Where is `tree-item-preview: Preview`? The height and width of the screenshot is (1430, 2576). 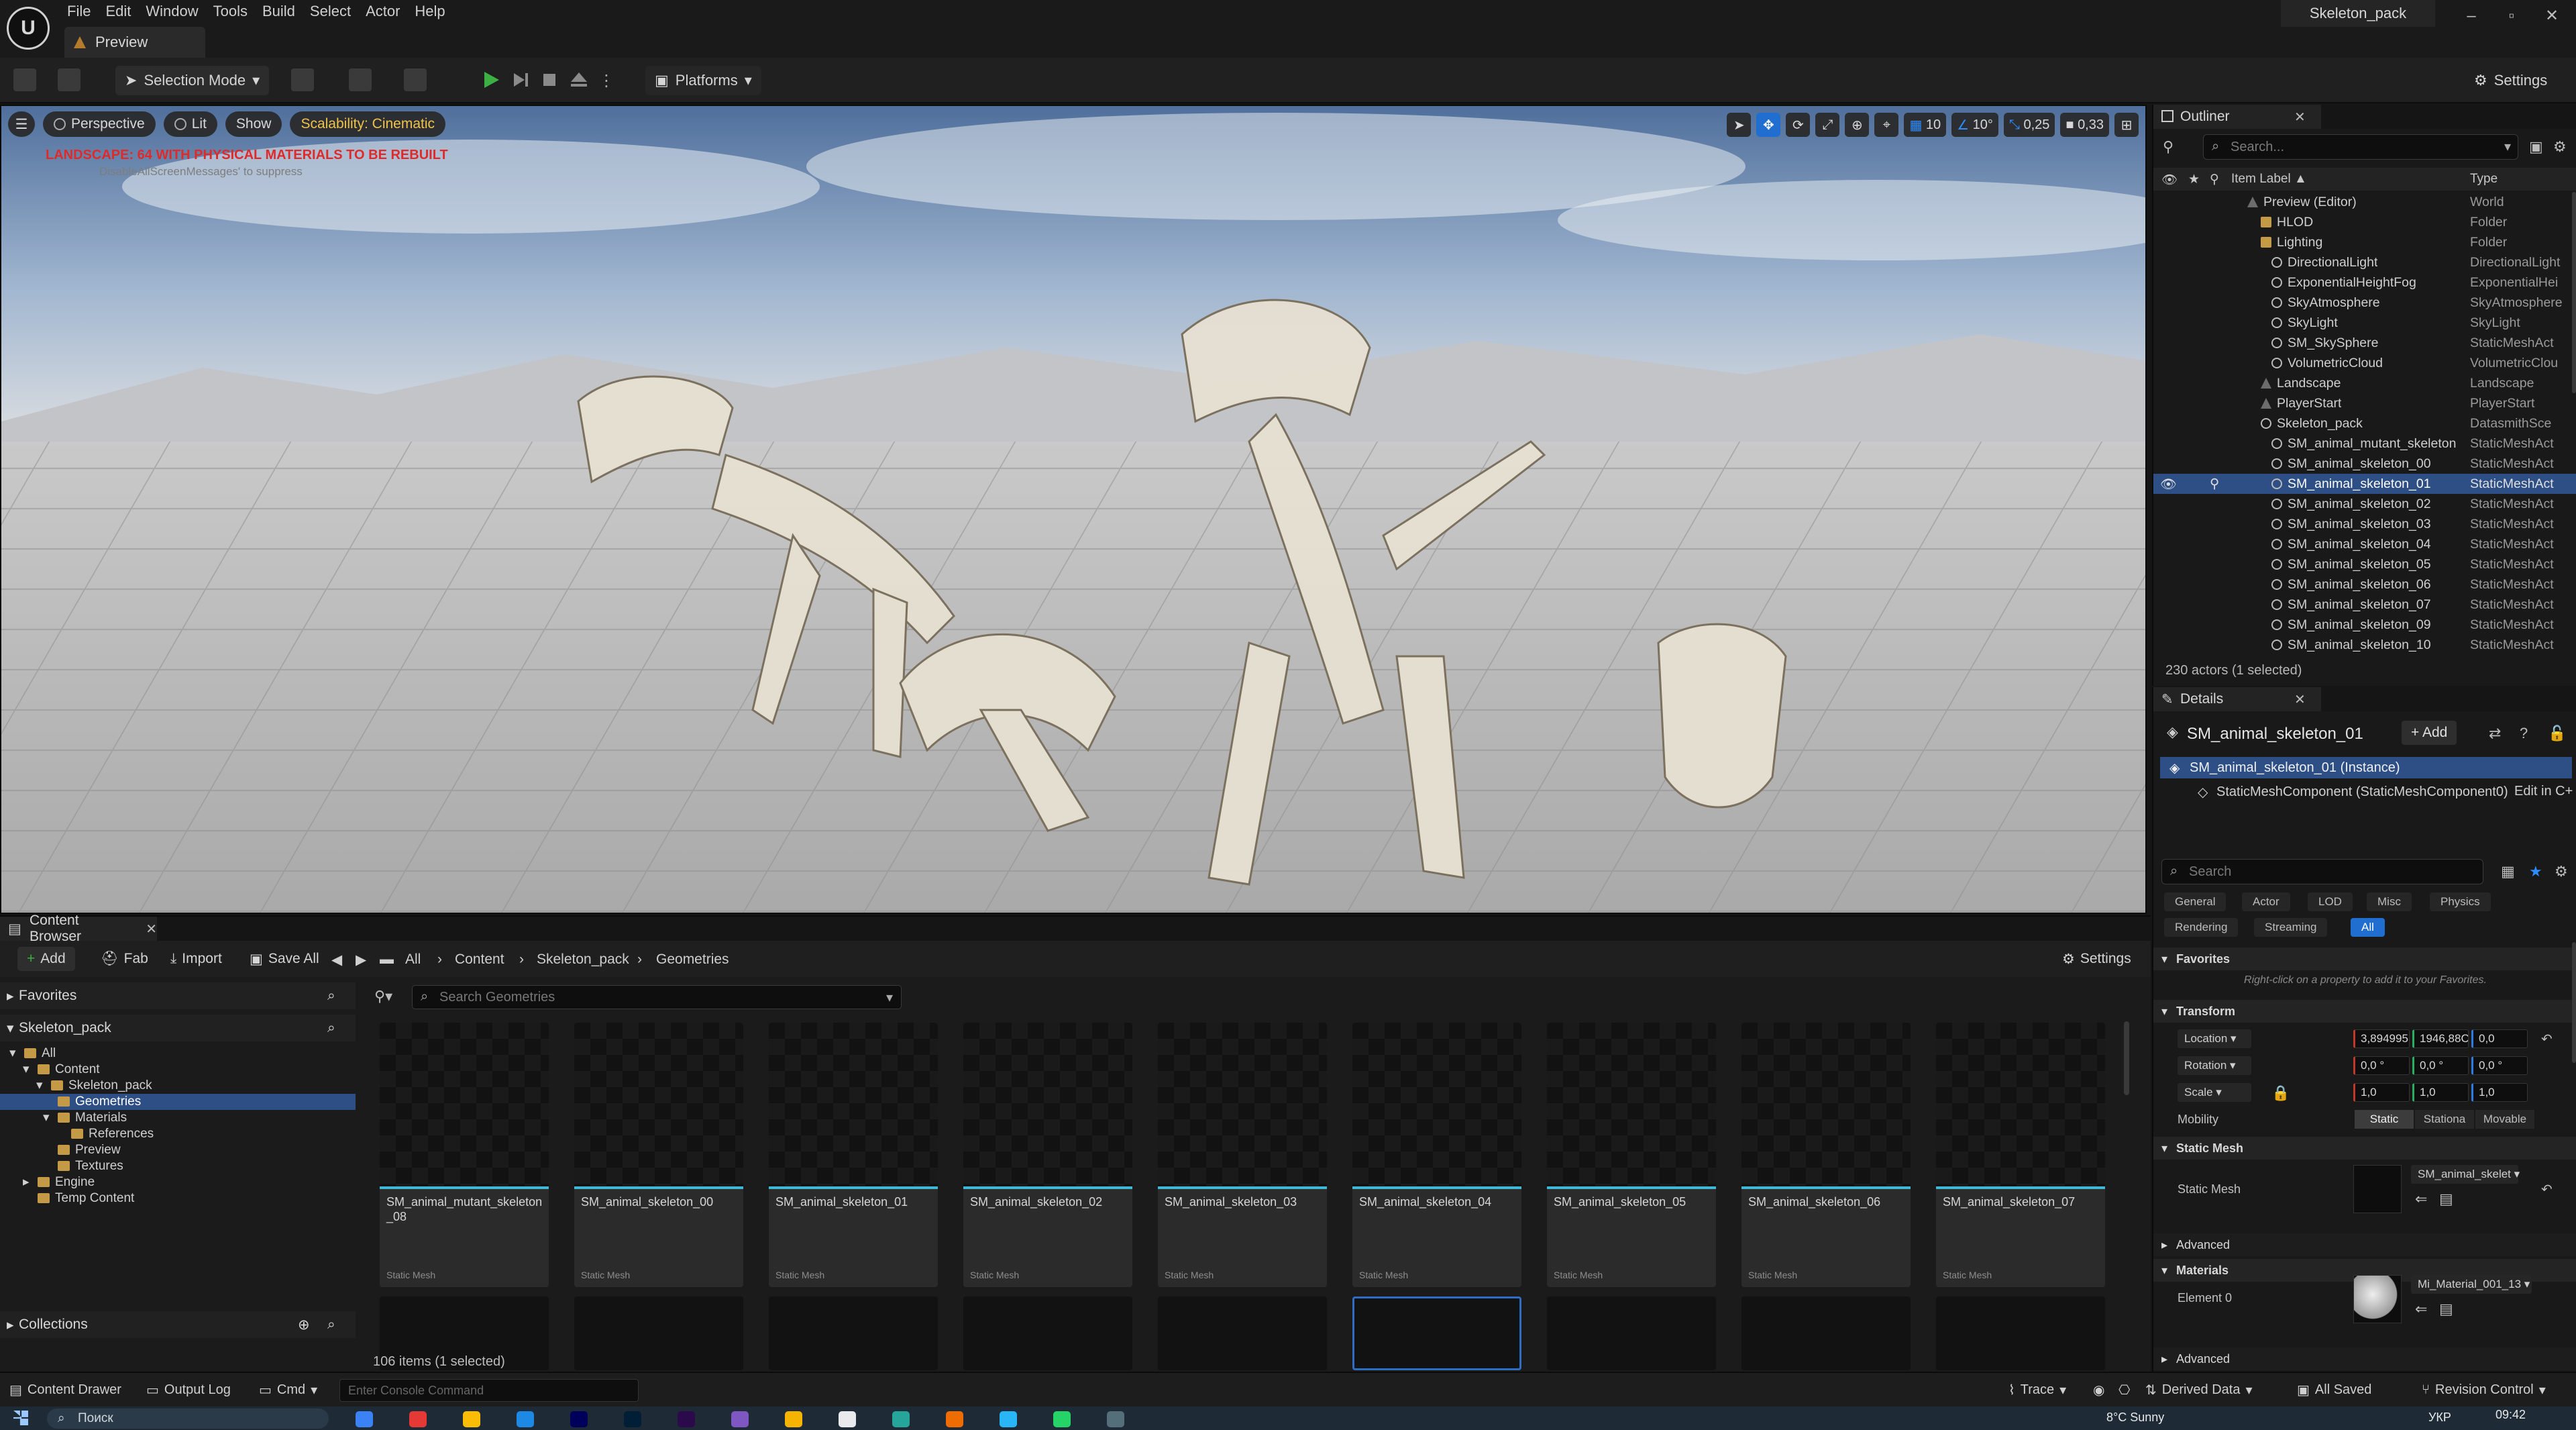 tree-item-preview: Preview is located at coordinates (178, 1150).